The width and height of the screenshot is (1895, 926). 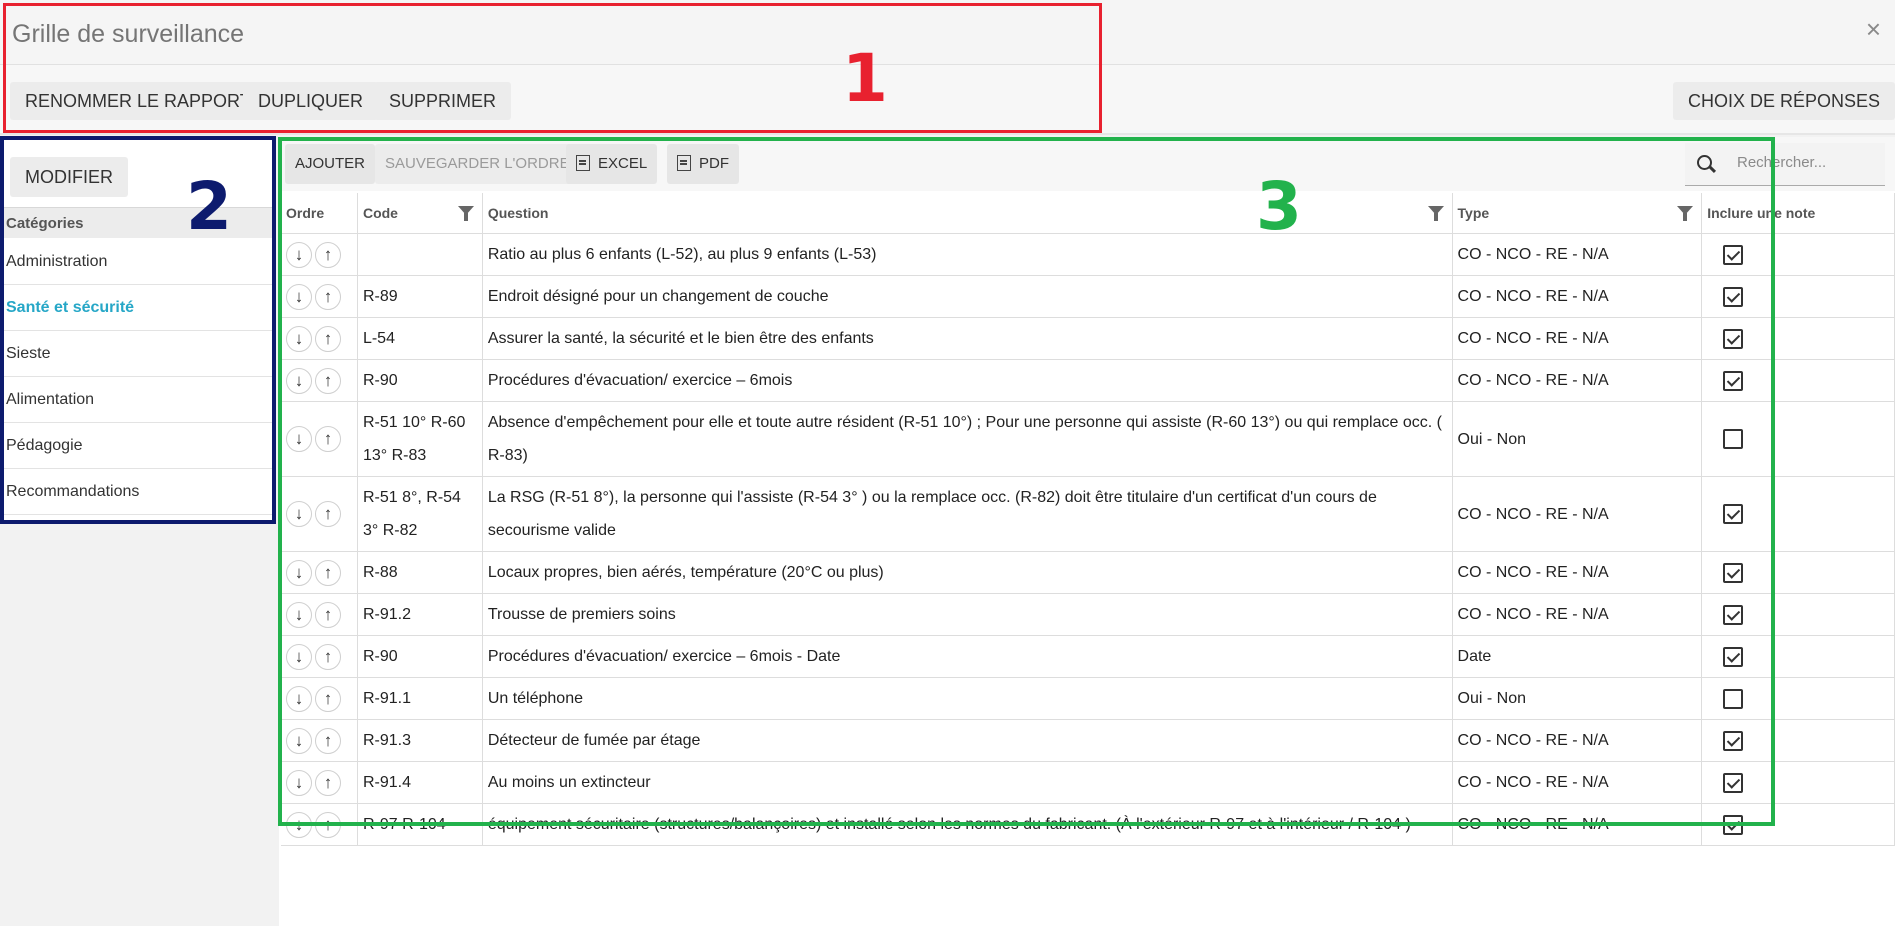 I want to click on sidebar-item: Recommandations, so click(x=136, y=492).